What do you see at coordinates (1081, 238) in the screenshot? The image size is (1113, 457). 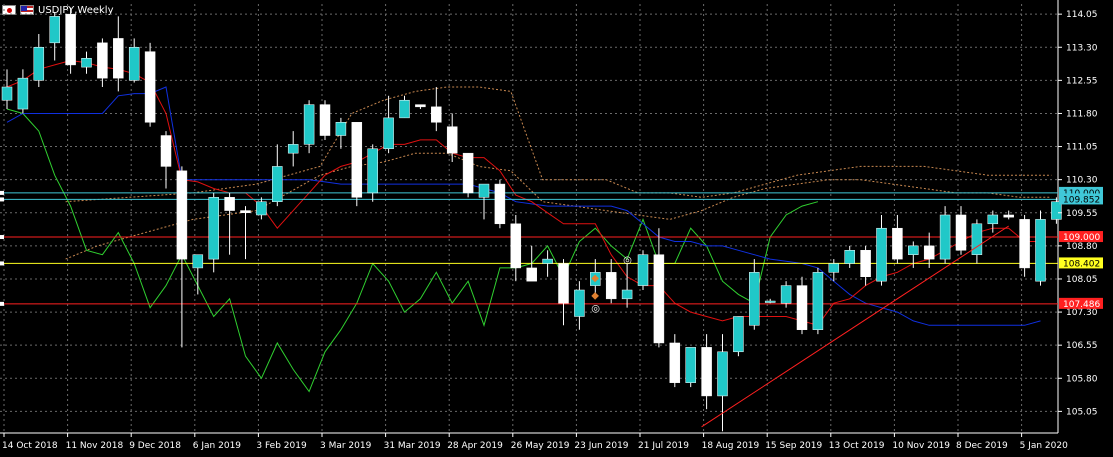 I see `level-price-label: 109.000` at bounding box center [1081, 238].